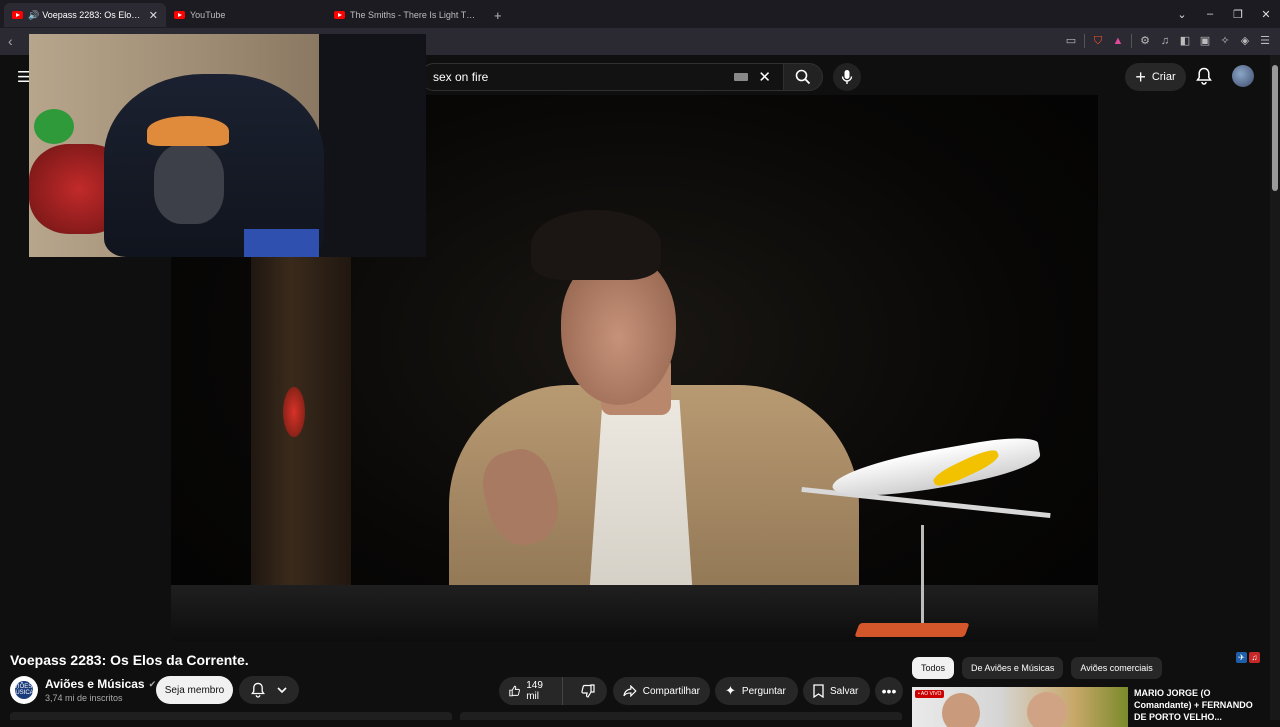 The height and width of the screenshot is (727, 1280). What do you see at coordinates (33, 15) in the screenshot?
I see `speaker-icon: 🔊` at bounding box center [33, 15].